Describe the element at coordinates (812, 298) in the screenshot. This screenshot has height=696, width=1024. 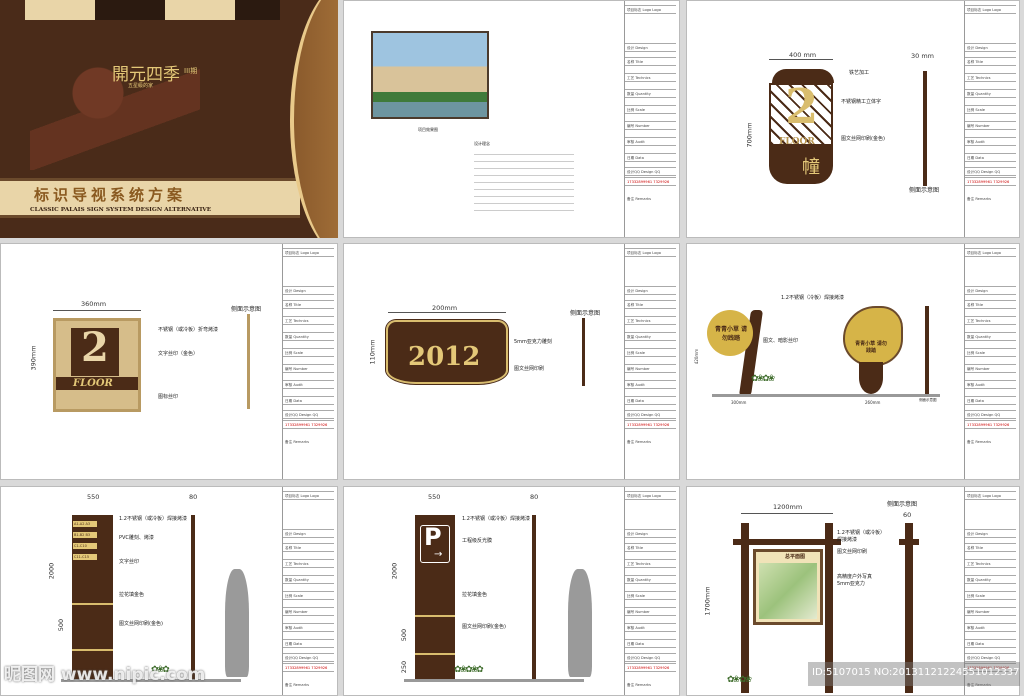
I see `note: 1.2不锈钢（冷板）焊接烤漆` at that location.